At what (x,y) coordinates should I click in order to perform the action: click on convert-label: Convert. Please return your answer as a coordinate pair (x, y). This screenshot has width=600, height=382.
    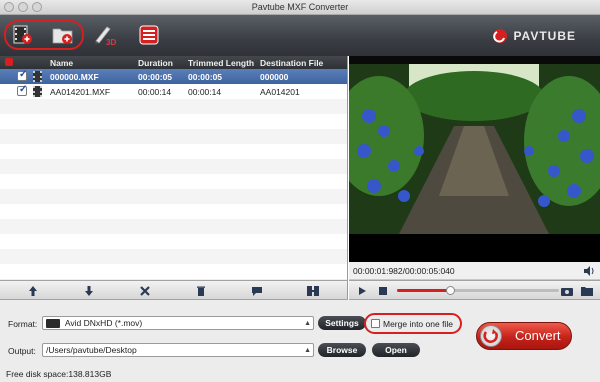
    Looking at the image, I should click on (538, 335).